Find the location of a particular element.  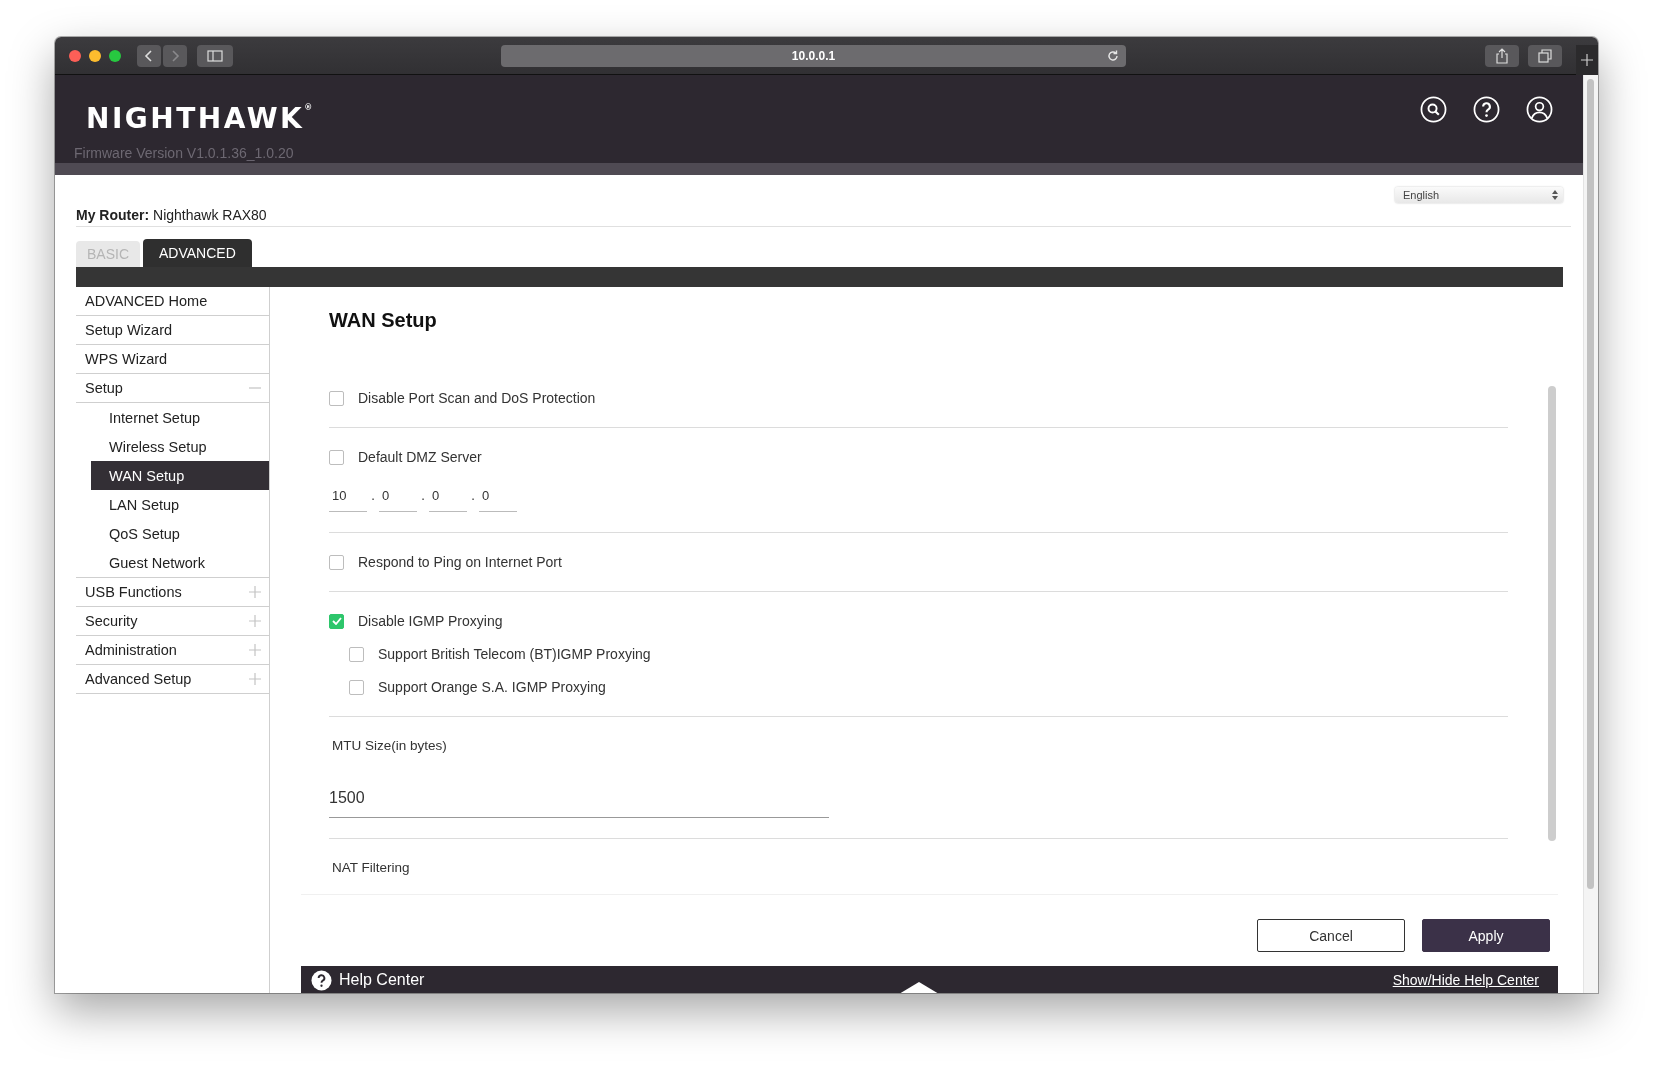

address-bar: 10.0.0.1 is located at coordinates (813, 55).